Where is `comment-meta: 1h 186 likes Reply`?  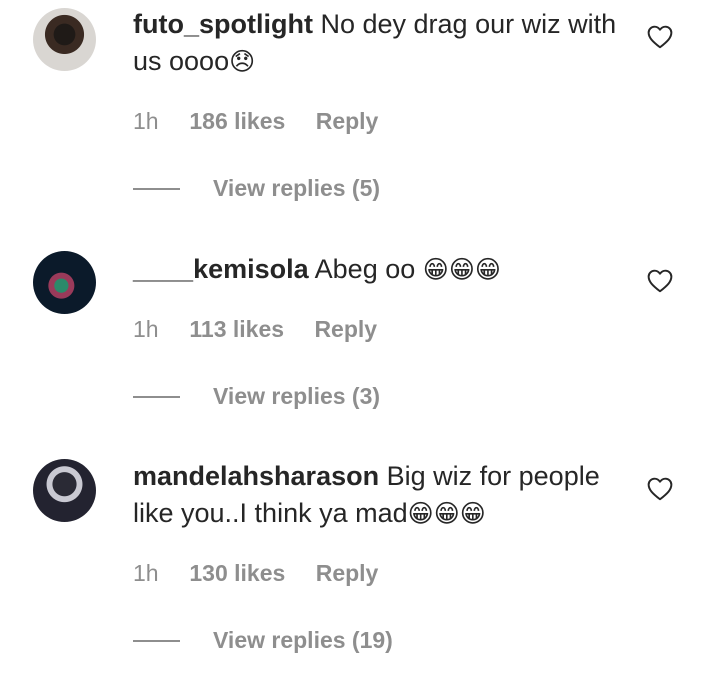 comment-meta: 1h 186 likes Reply is located at coordinates (255, 121).